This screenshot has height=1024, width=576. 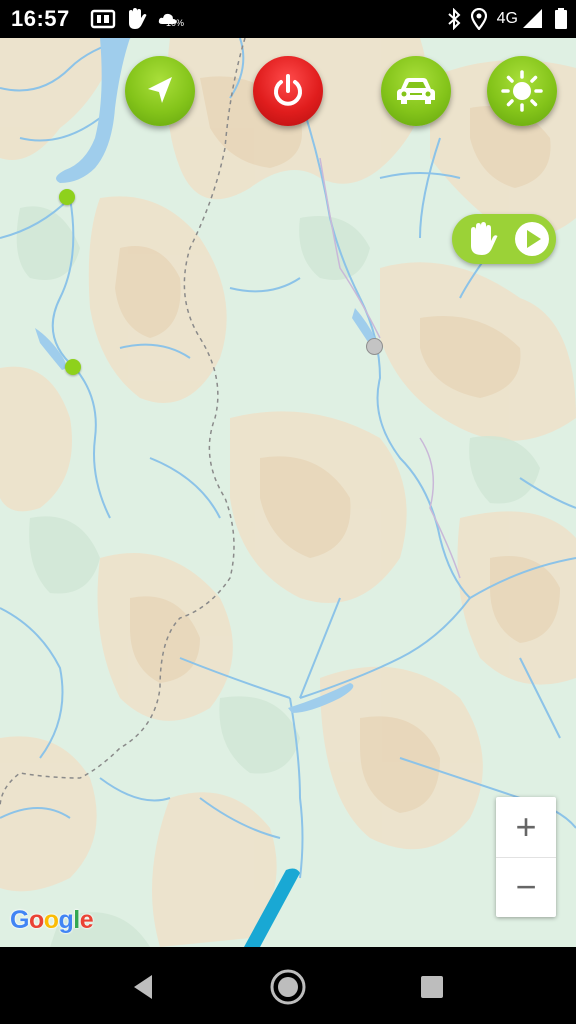 What do you see at coordinates (526, 827) in the screenshot?
I see `zoom-in-button: +` at bounding box center [526, 827].